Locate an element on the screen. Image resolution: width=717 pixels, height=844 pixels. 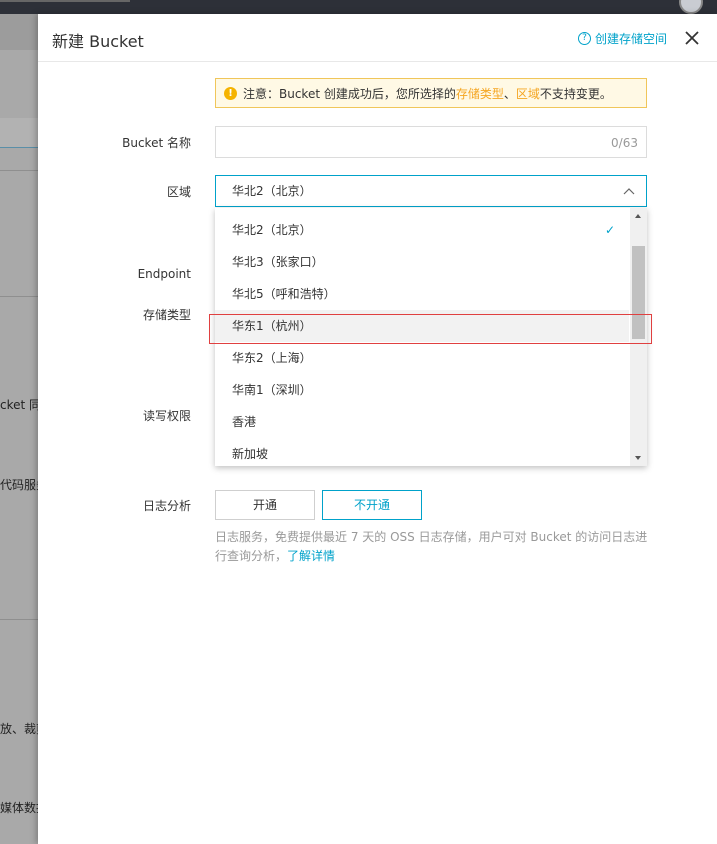
scroll-up-icon is located at coordinates (638, 216).